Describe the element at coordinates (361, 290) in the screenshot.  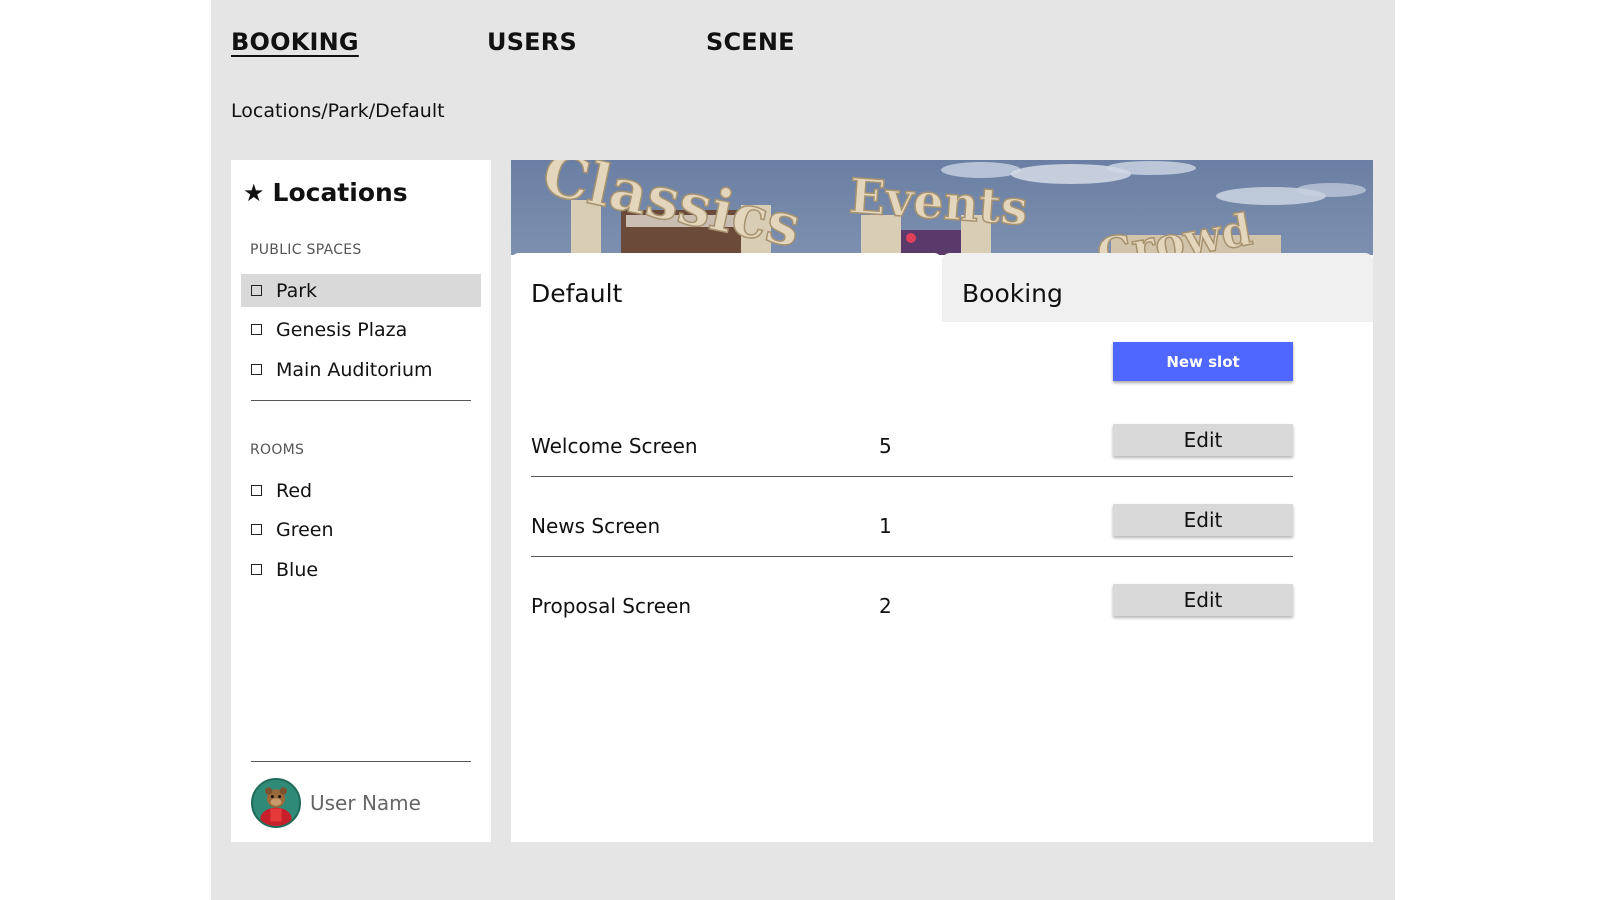
I see `sidebar-item-park: Park` at that location.